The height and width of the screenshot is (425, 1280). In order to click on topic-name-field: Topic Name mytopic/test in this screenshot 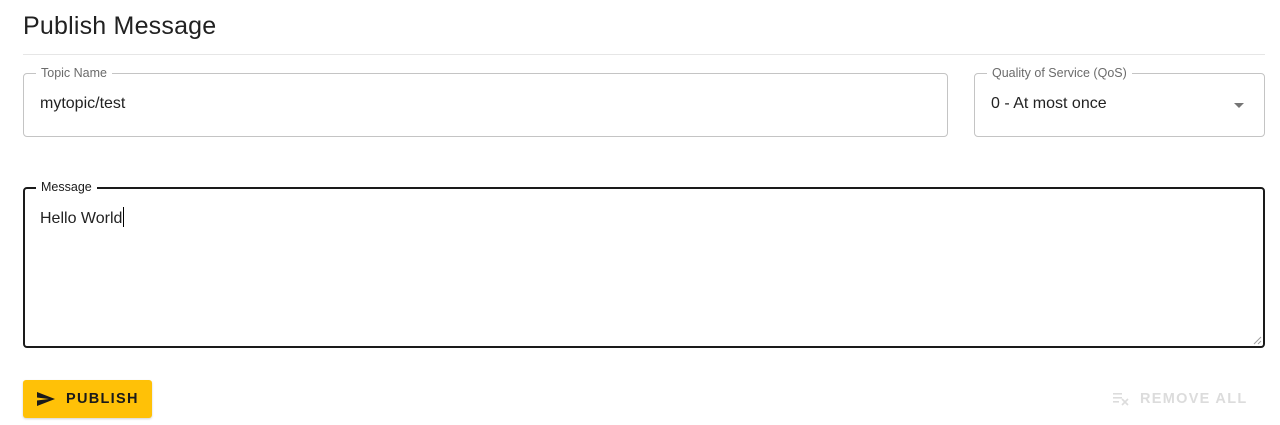, I will do `click(485, 101)`.